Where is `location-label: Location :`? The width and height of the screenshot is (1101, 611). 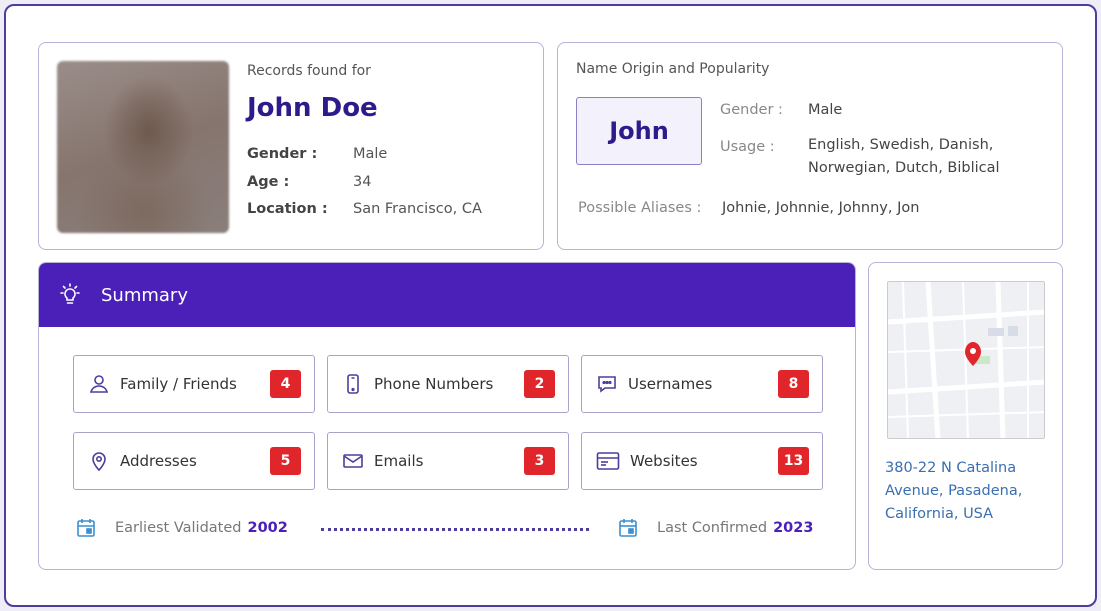 location-label: Location : is located at coordinates (287, 209).